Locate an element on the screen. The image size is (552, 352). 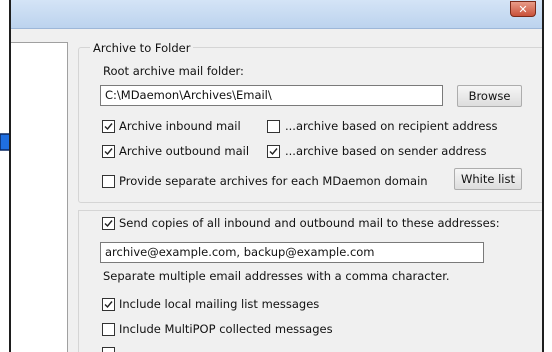
archive-by-sender-label: ...archive based on sender address is located at coordinates (386, 151).